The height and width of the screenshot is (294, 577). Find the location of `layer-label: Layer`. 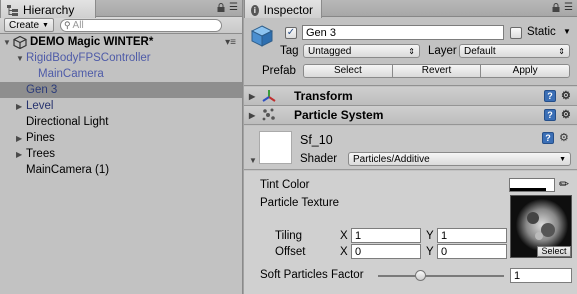

layer-label: Layer is located at coordinates (442, 51).